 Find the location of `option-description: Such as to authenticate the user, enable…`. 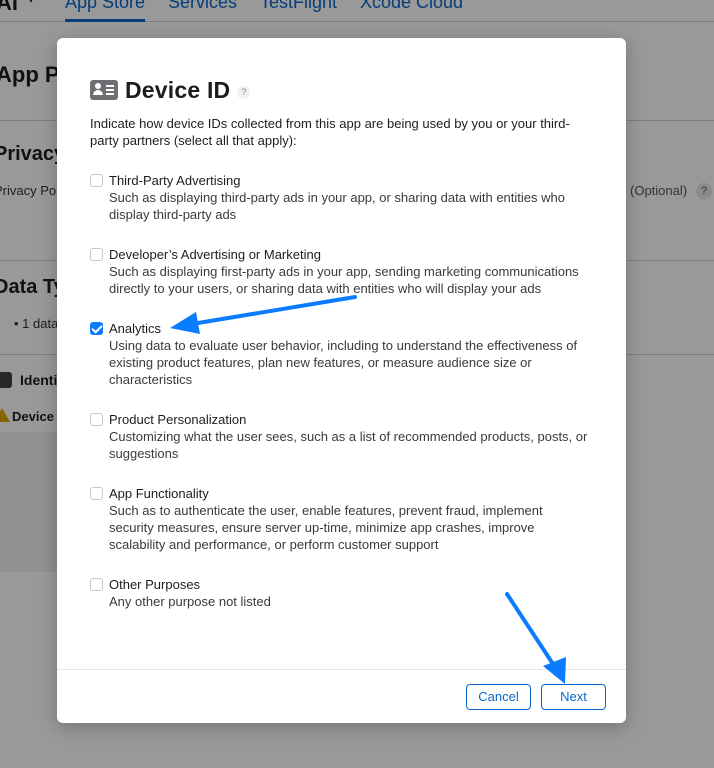

option-description: Such as to authenticate the user, enable… is located at coordinates (326, 527).